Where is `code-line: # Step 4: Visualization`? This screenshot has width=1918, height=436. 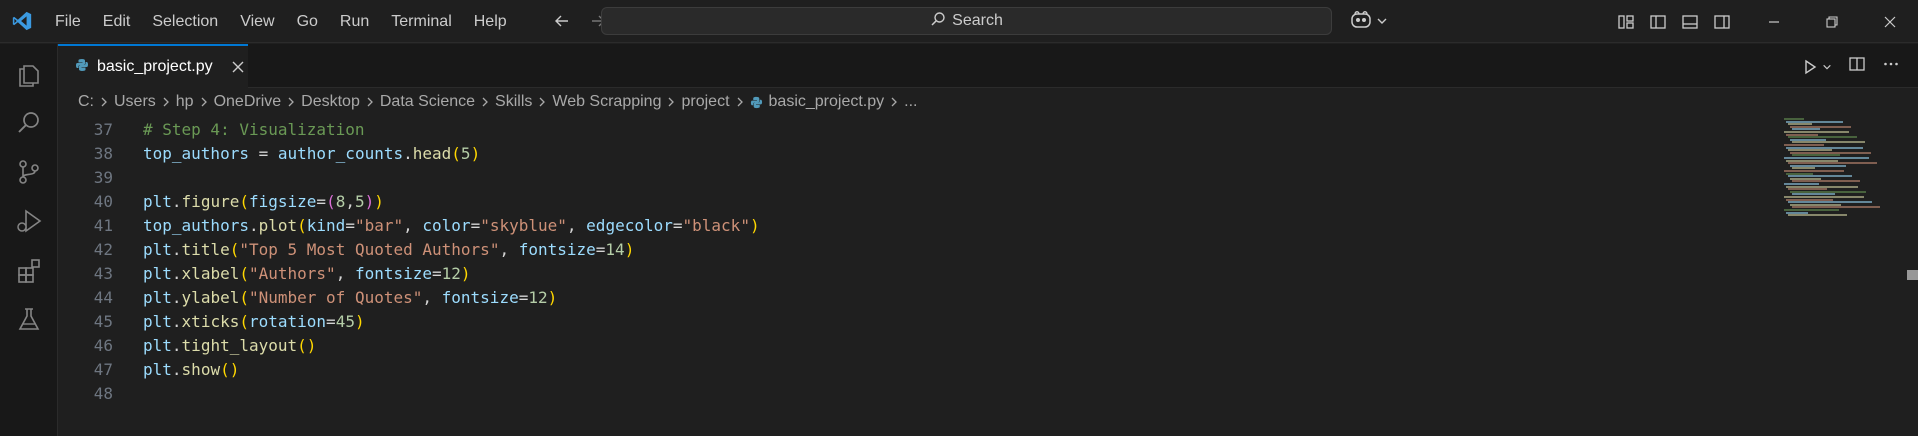 code-line: # Step 4: Visualization is located at coordinates (451, 130).